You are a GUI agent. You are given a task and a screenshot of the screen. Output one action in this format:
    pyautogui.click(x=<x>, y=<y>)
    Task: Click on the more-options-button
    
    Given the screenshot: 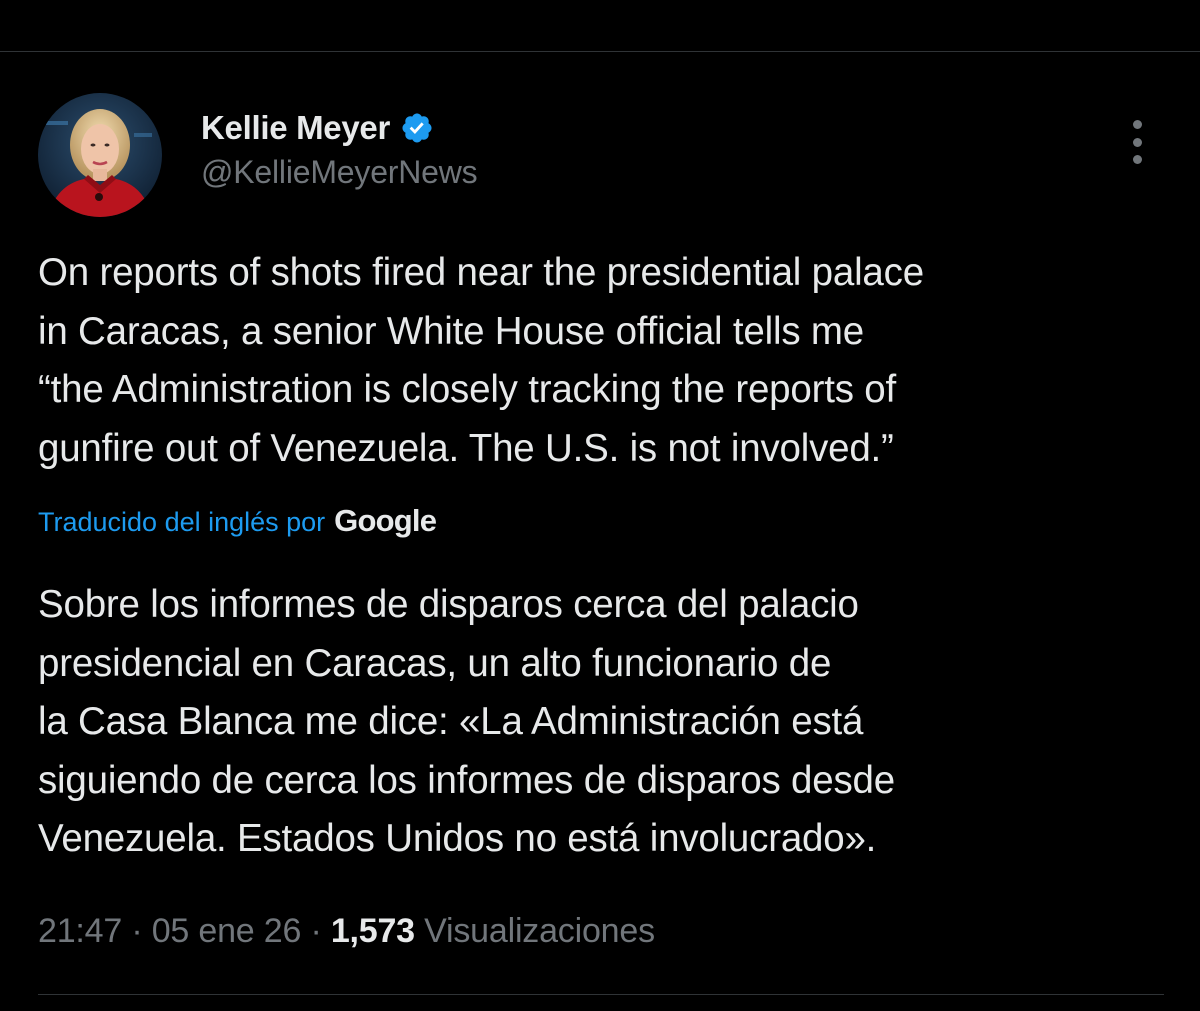 What is the action you would take?
    pyautogui.click(x=1137, y=142)
    